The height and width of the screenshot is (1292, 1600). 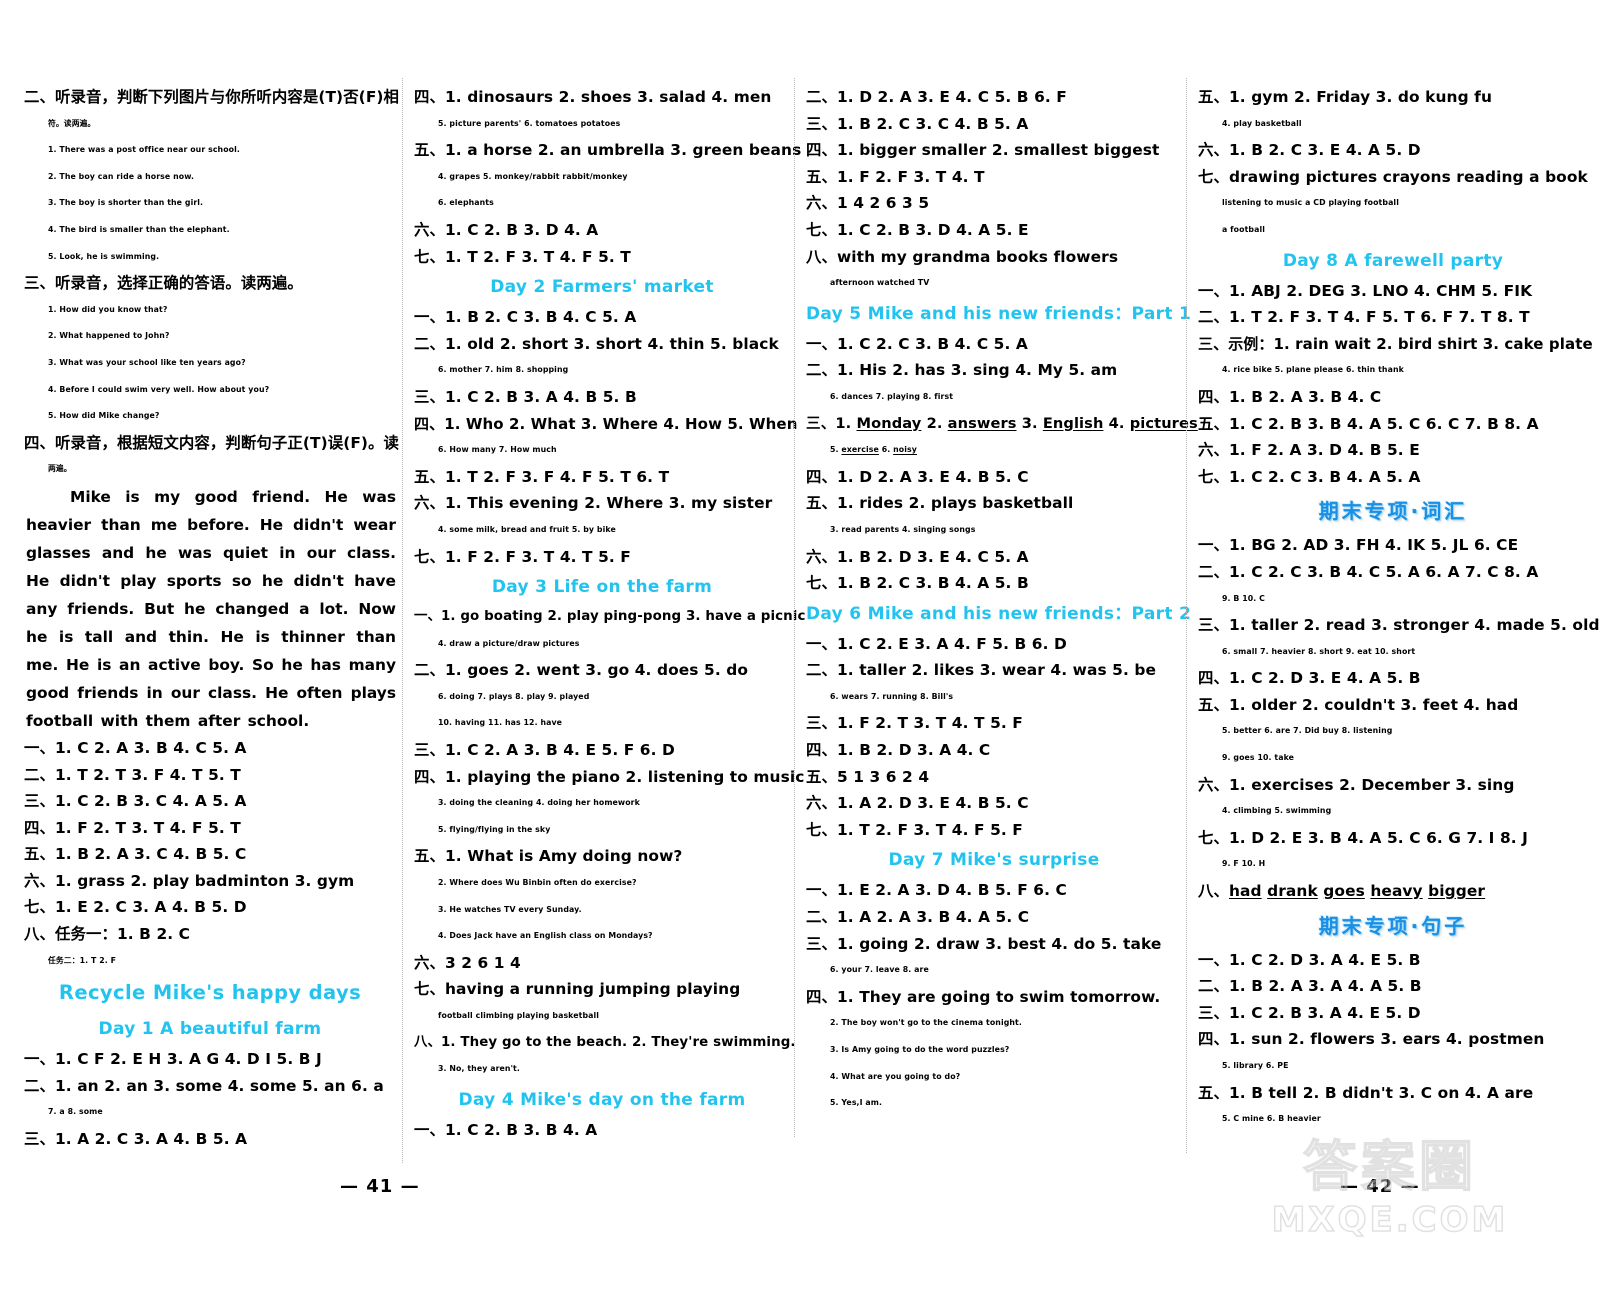 What do you see at coordinates (212, 97) in the screenshot?
I see `answer-line: 二、听录音，判断下列图片与你所听内容是(T)否(F)相` at bounding box center [212, 97].